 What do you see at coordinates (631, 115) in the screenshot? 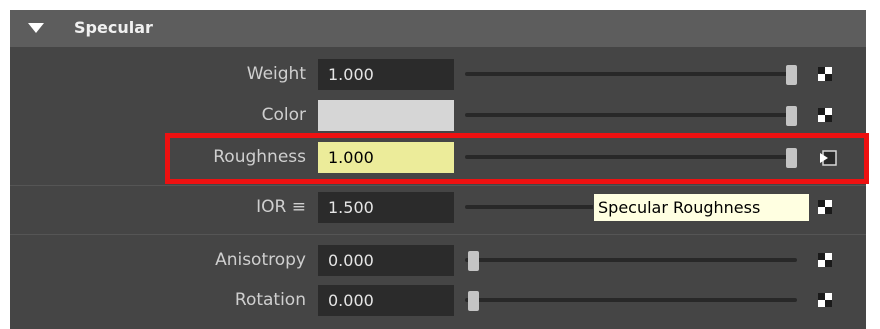
I see `color-slider` at bounding box center [631, 115].